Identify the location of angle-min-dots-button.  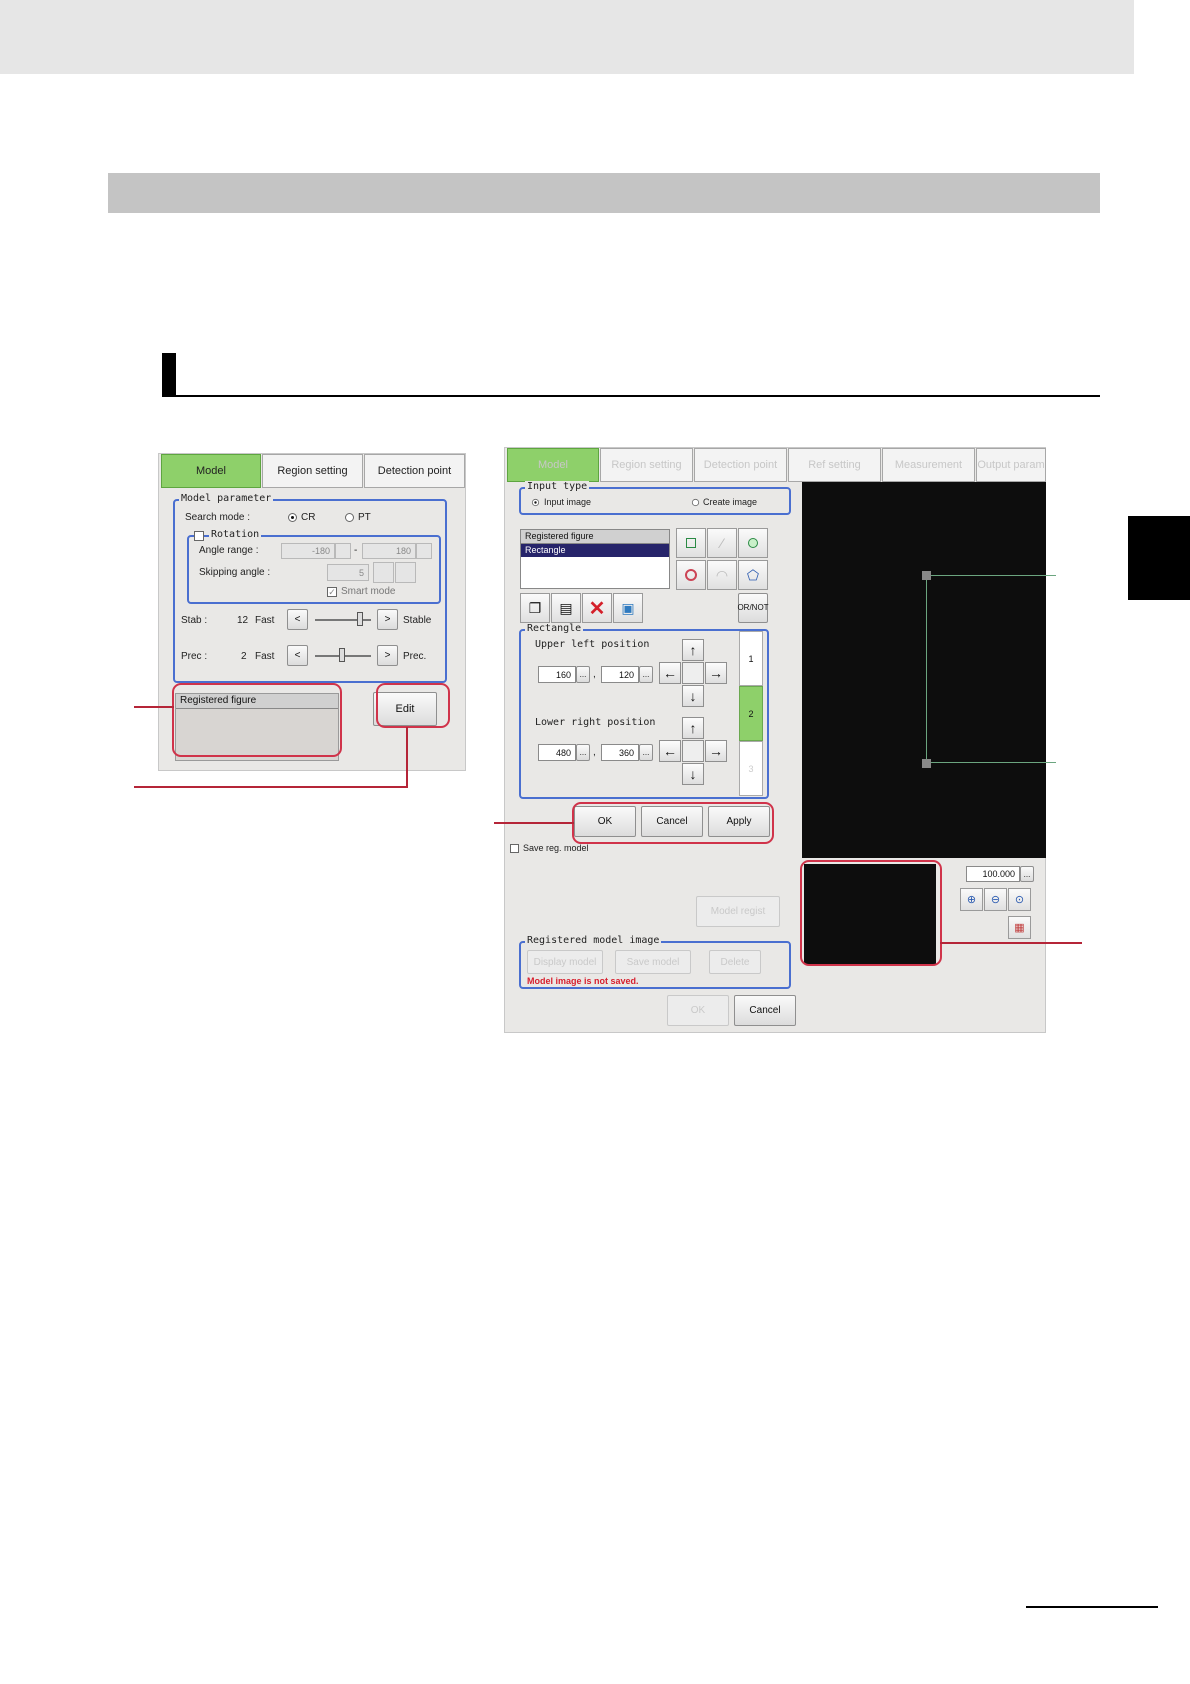
(343, 551).